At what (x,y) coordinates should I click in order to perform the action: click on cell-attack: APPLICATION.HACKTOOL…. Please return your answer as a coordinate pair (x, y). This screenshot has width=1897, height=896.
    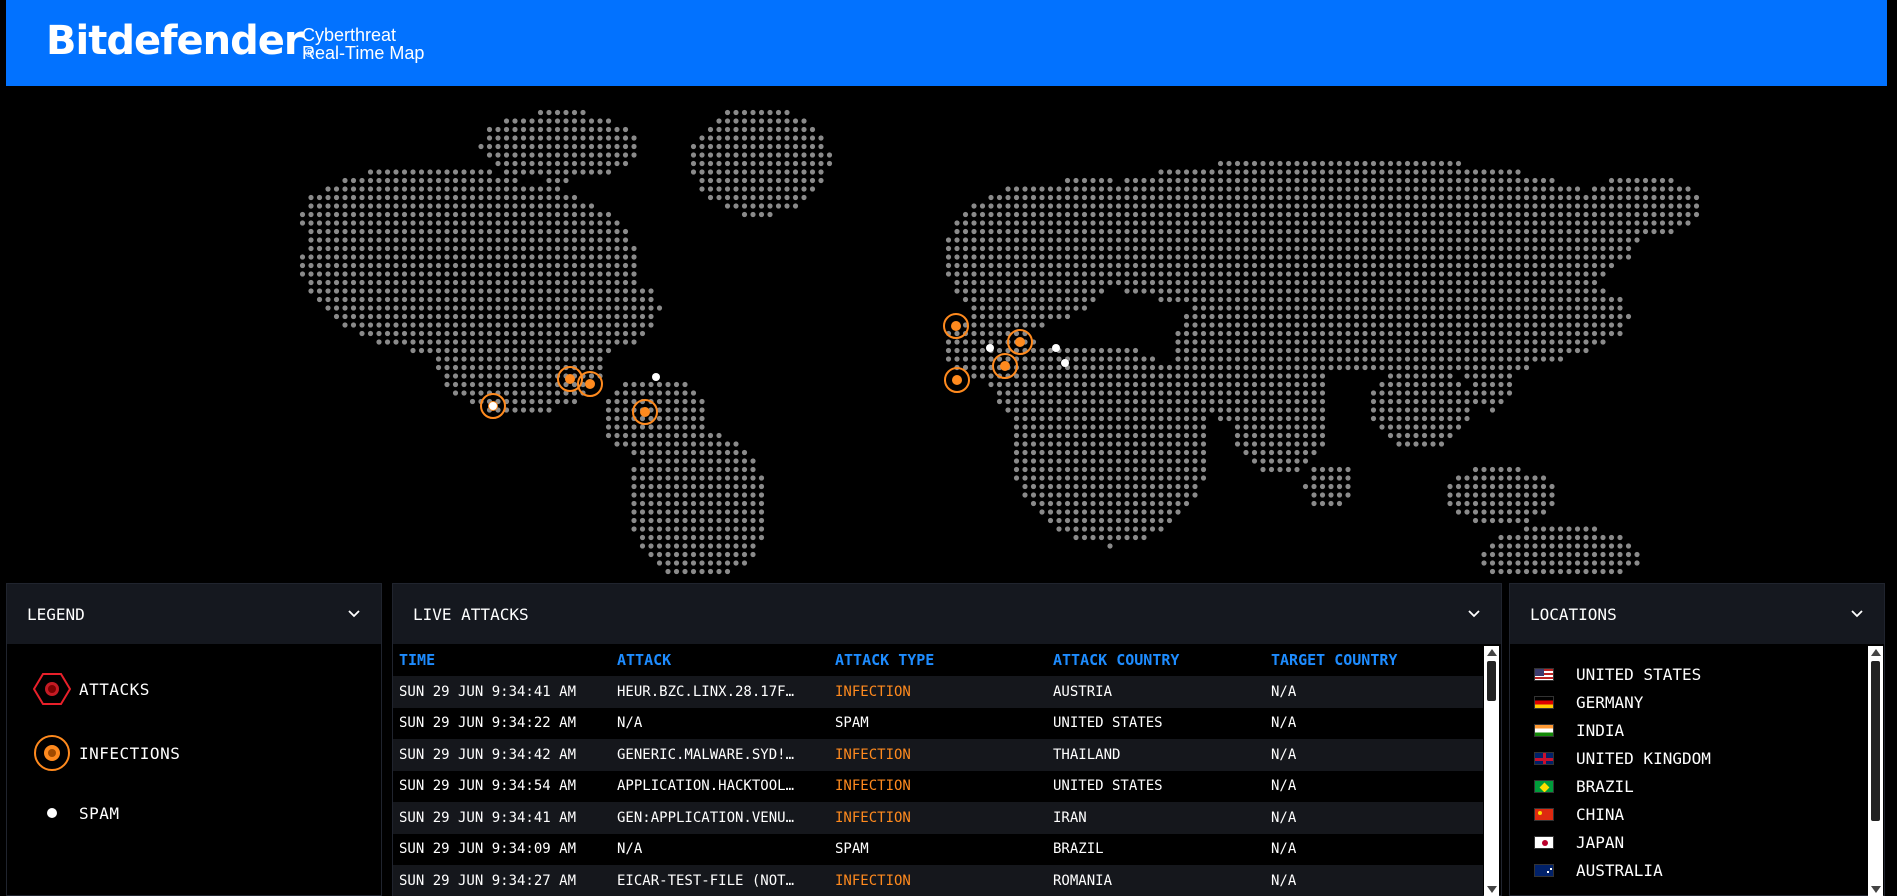
    Looking at the image, I should click on (706, 786).